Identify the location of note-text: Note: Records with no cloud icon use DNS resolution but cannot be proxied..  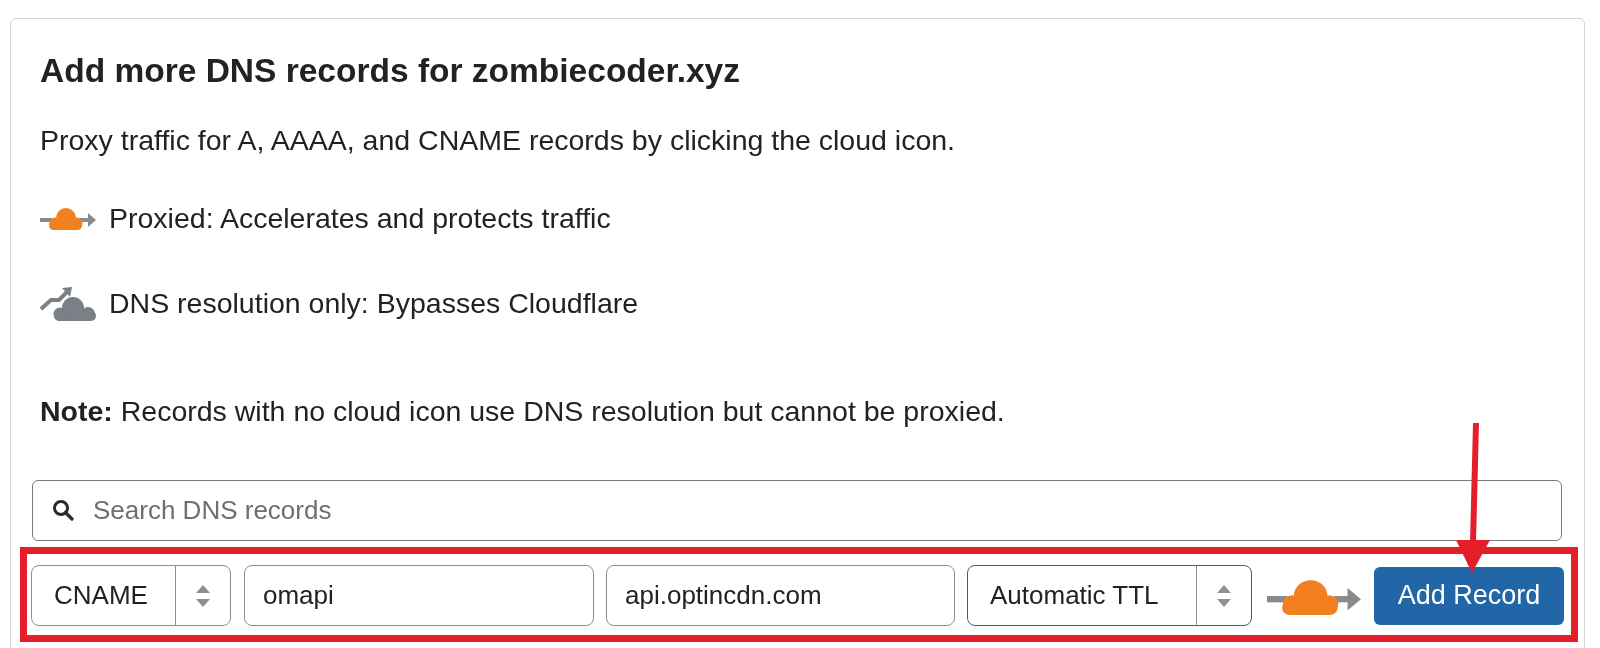
(522, 411).